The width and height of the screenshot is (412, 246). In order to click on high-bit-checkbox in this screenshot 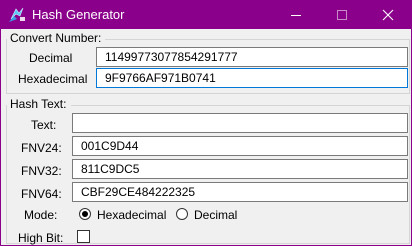, I will do `click(83, 236)`.